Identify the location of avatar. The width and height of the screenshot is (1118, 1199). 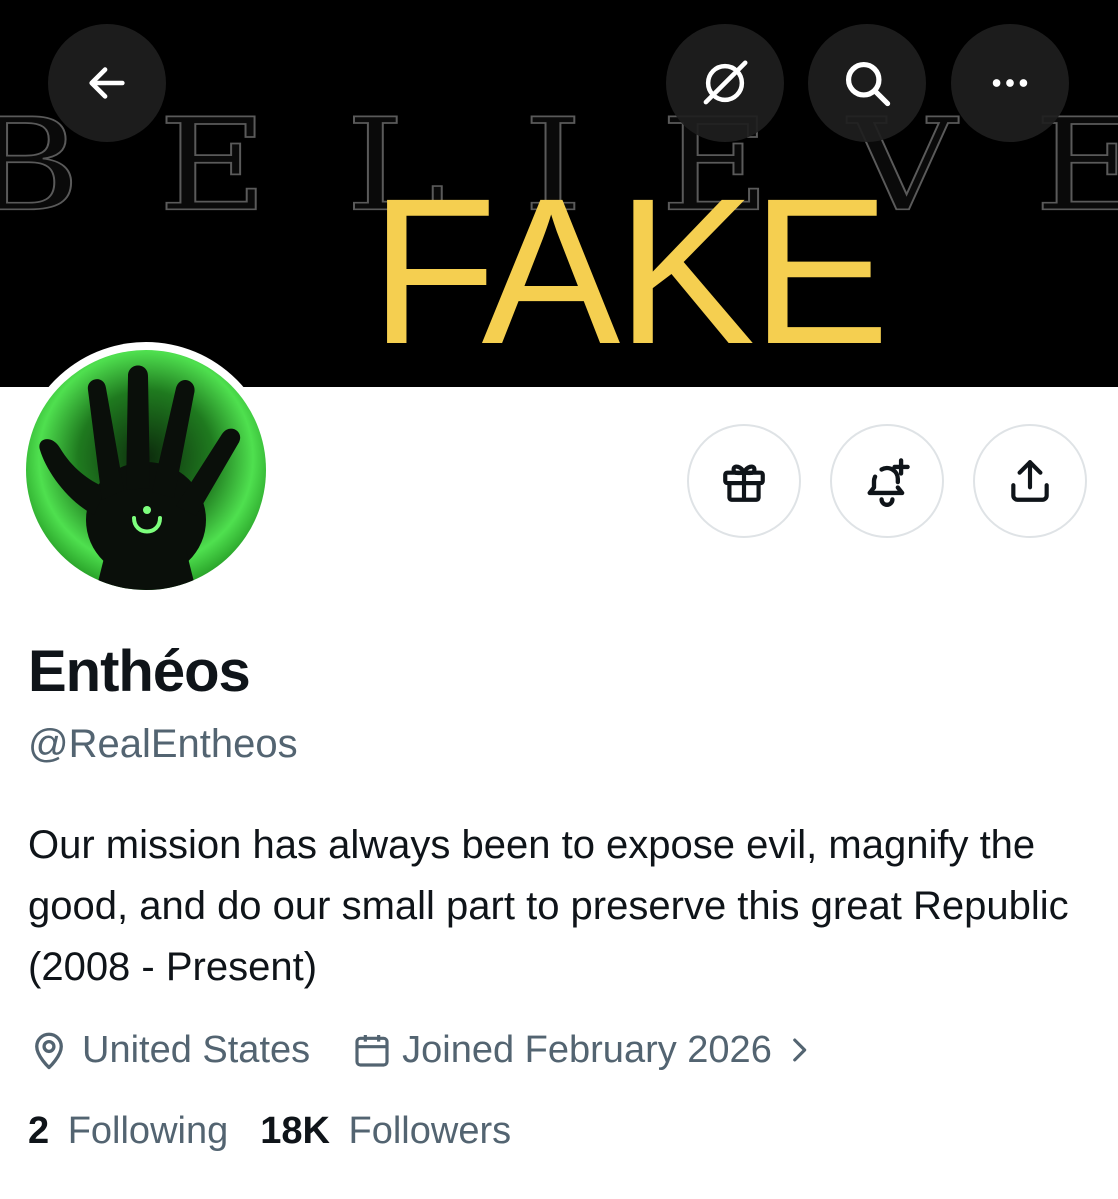
(146, 470).